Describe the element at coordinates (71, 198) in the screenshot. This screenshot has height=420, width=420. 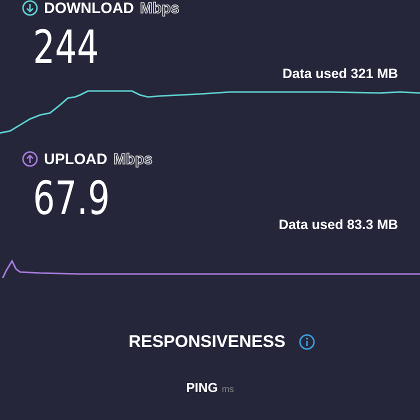
I see `speed-value: 67.9` at that location.